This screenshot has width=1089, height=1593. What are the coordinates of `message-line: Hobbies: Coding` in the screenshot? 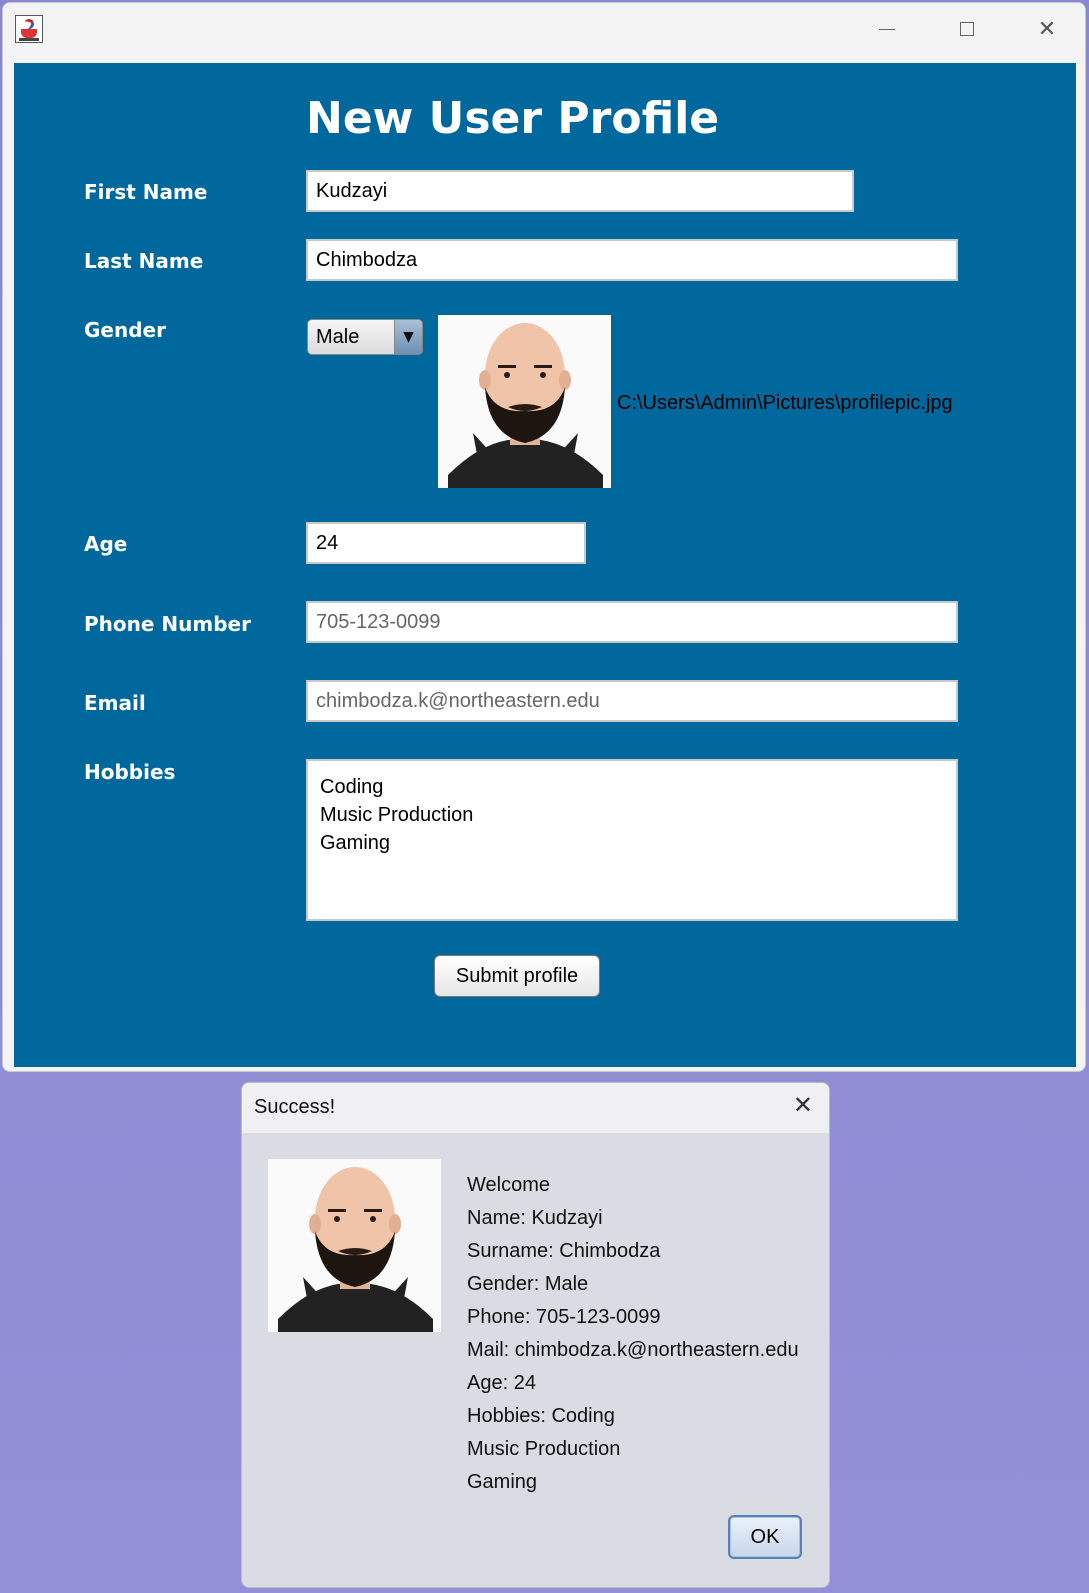 It's located at (541, 1416).